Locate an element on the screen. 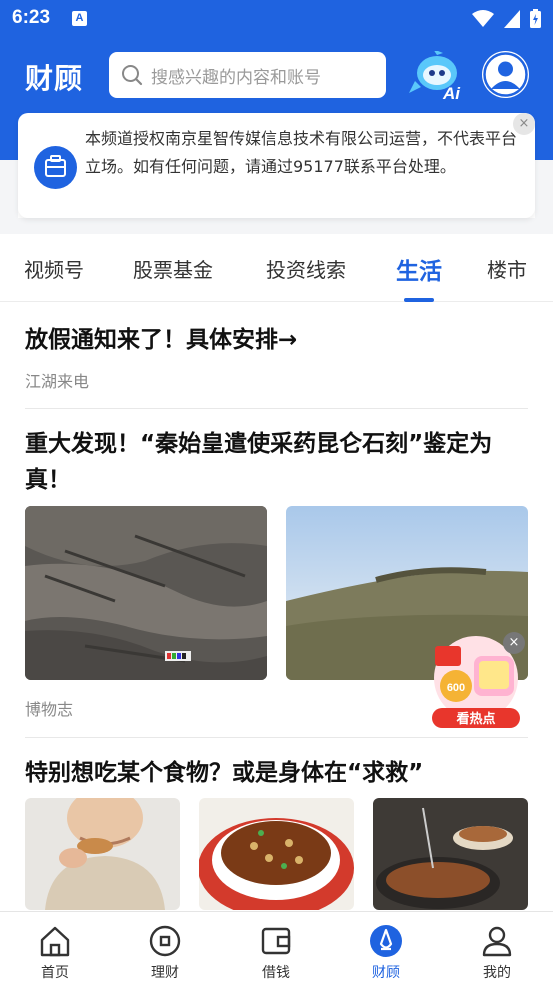 The width and height of the screenshot is (553, 984). category-tabs: 视频号 股票基金 投资线索 生活 楼市 is located at coordinates (276, 268).